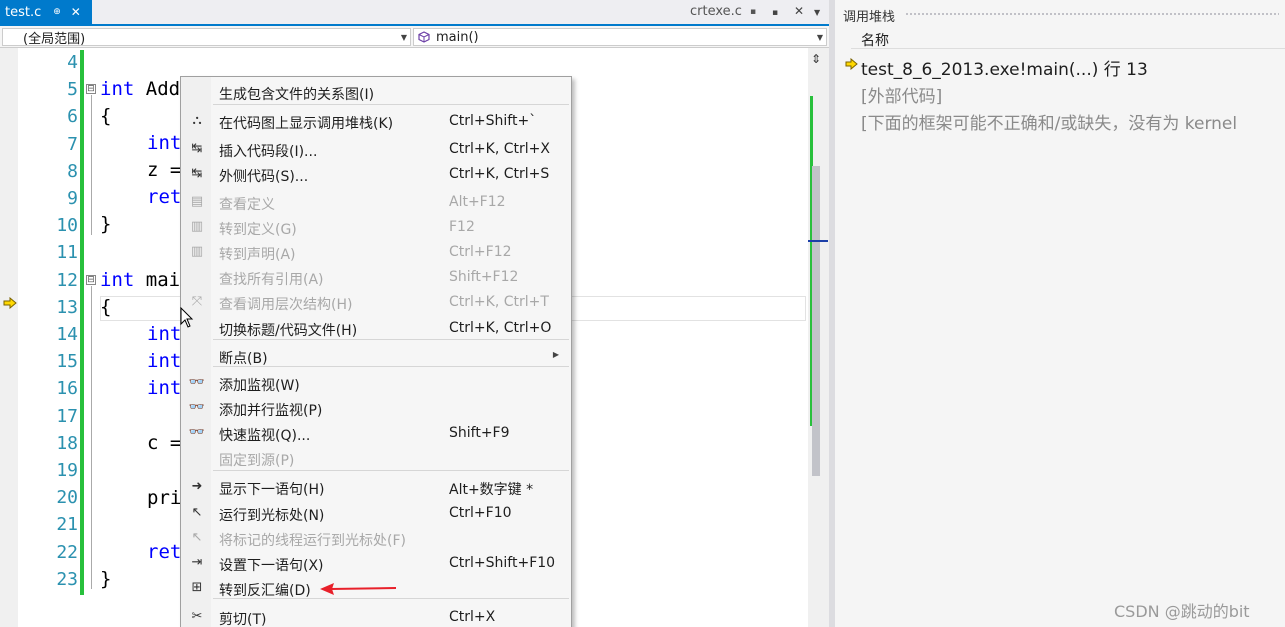 Image resolution: width=1285 pixels, height=627 pixels. Describe the element at coordinates (164, 552) in the screenshot. I see `code-line-22: ret` at that location.